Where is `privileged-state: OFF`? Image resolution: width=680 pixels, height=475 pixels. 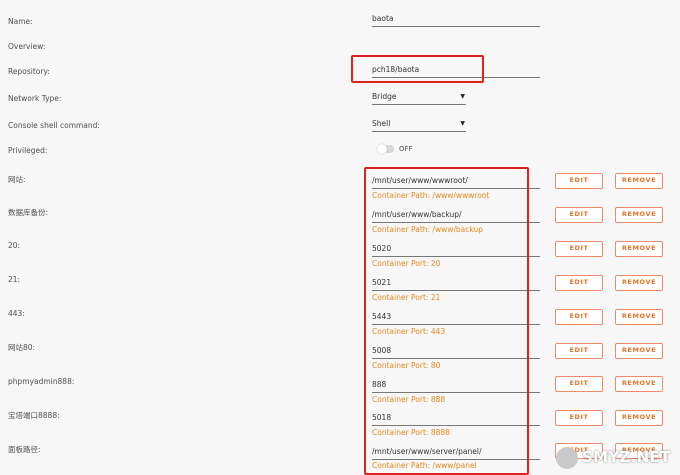
privileged-state: OFF is located at coordinates (406, 149).